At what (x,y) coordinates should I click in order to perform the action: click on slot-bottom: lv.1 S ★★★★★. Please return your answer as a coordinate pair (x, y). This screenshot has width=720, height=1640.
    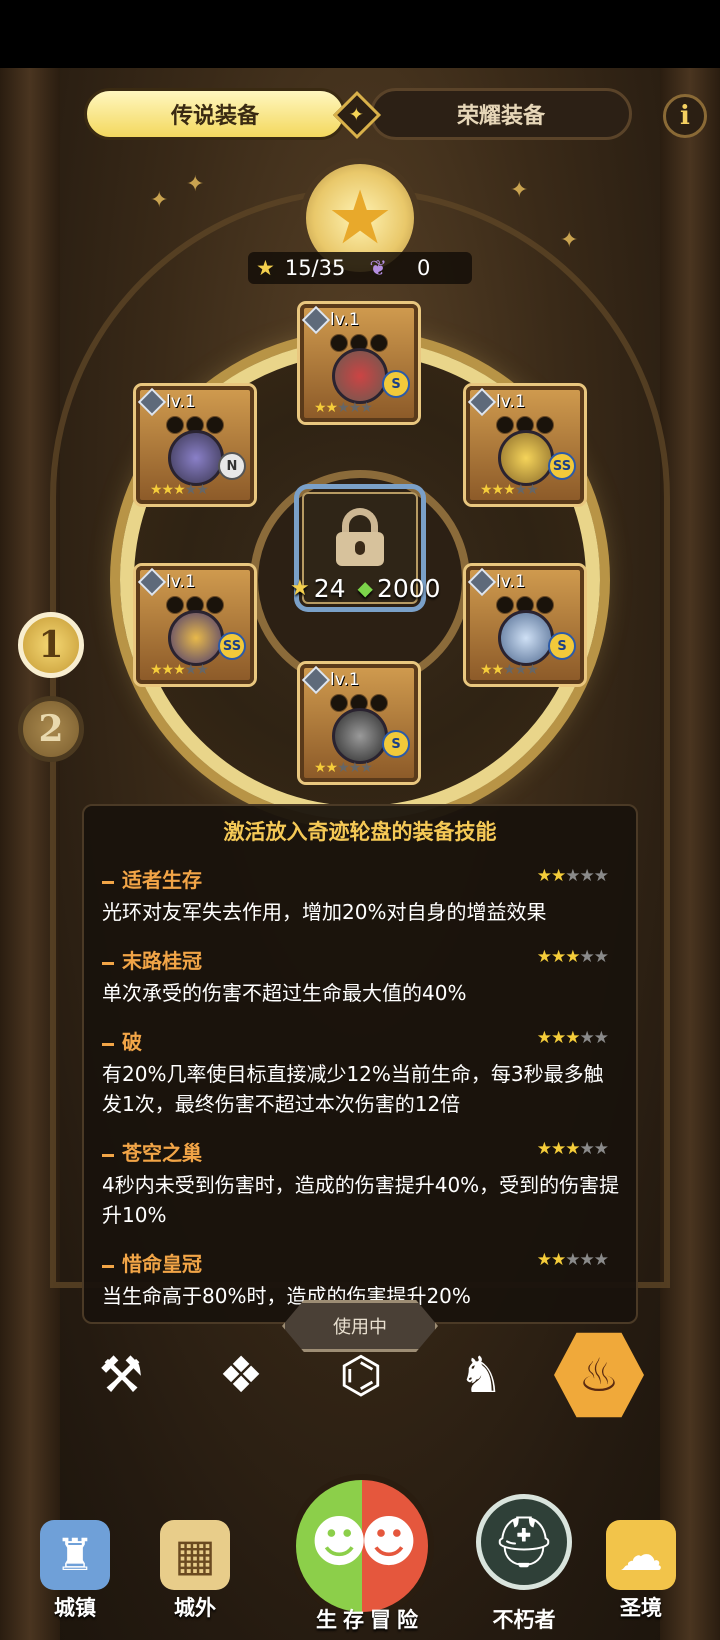
    Looking at the image, I should click on (359, 723).